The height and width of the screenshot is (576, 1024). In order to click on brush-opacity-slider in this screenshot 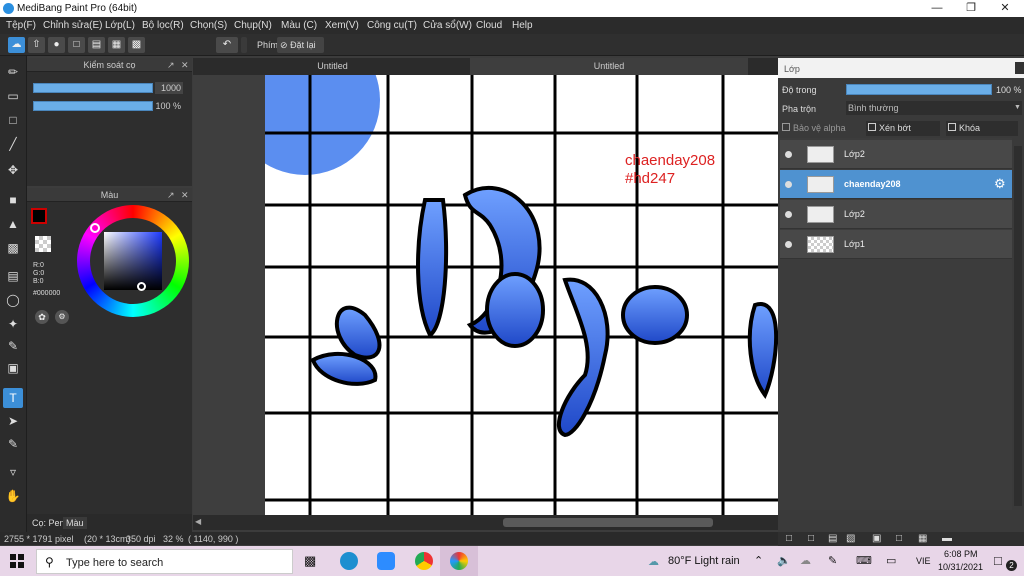, I will do `click(93, 106)`.